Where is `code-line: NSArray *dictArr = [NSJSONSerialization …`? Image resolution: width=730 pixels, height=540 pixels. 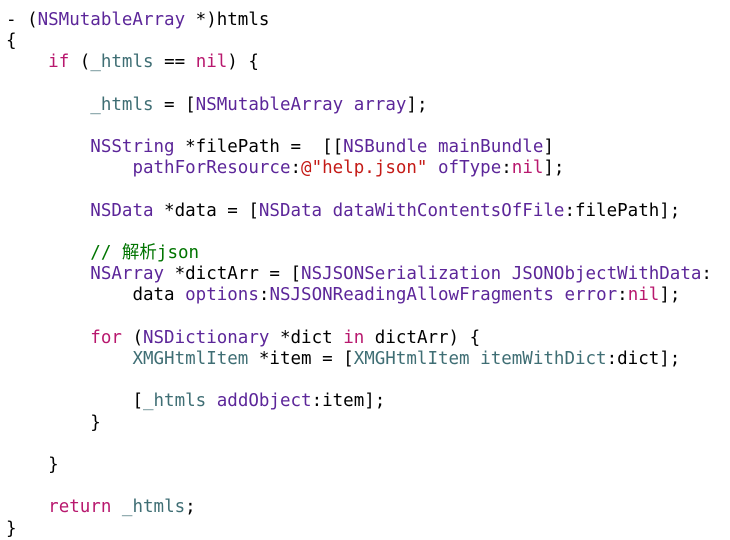
code-line: NSArray *dictArr = [NSJSONSerialization … is located at coordinates (359, 274).